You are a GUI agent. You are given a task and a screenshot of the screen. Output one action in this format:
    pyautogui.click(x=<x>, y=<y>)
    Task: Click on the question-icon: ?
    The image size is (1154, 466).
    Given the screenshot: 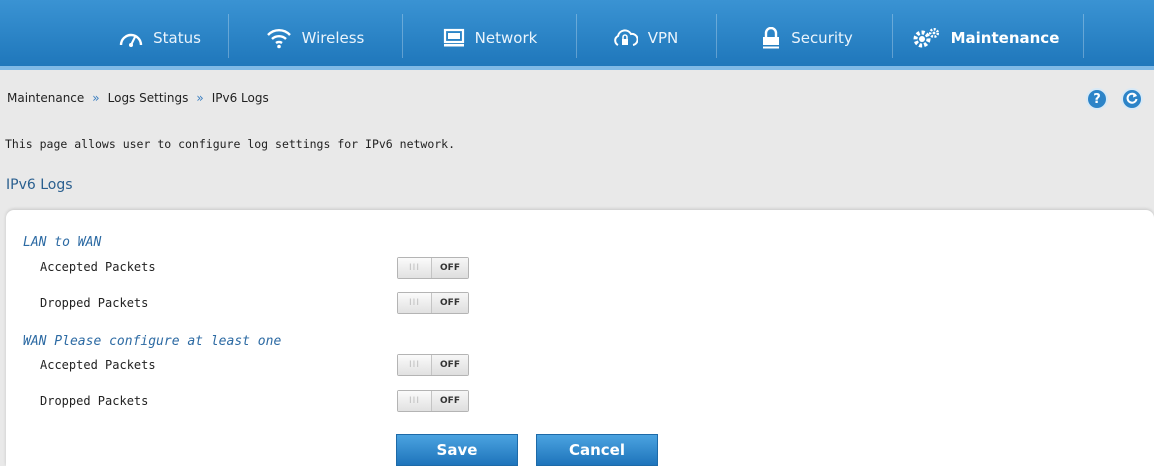 What is the action you would take?
    pyautogui.click(x=1097, y=99)
    